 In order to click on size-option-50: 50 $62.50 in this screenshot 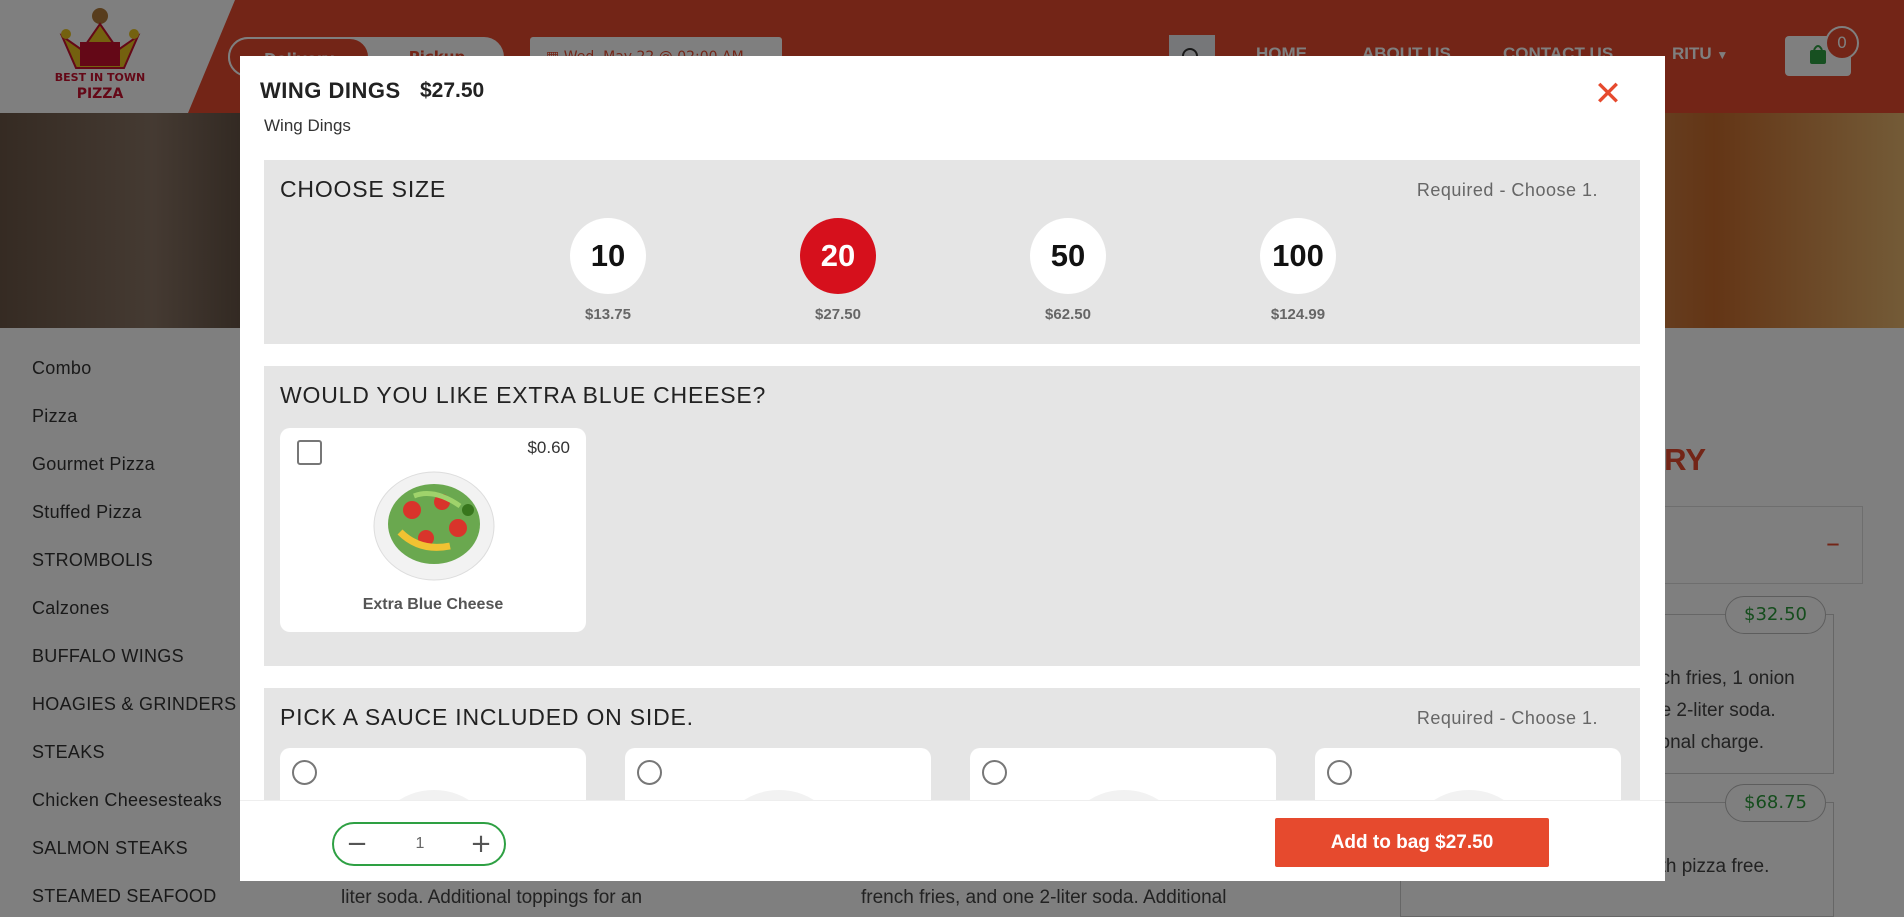, I will do `click(1068, 270)`.